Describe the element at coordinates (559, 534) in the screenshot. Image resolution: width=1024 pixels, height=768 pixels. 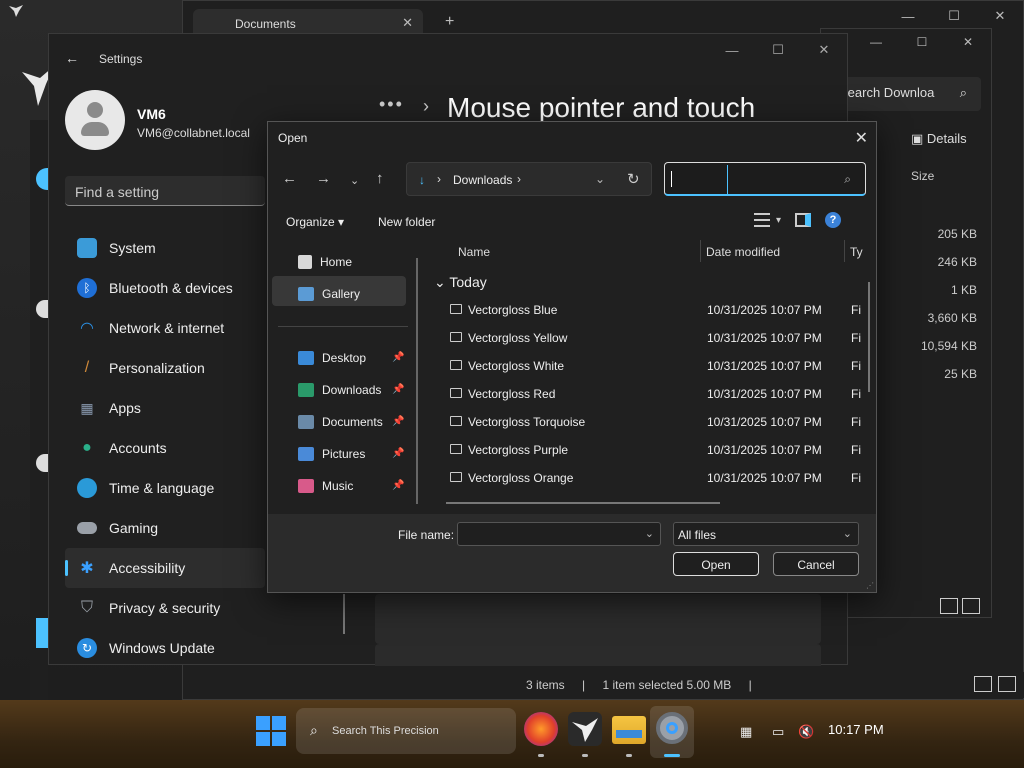
I see `file-name-input: ⌄` at that location.